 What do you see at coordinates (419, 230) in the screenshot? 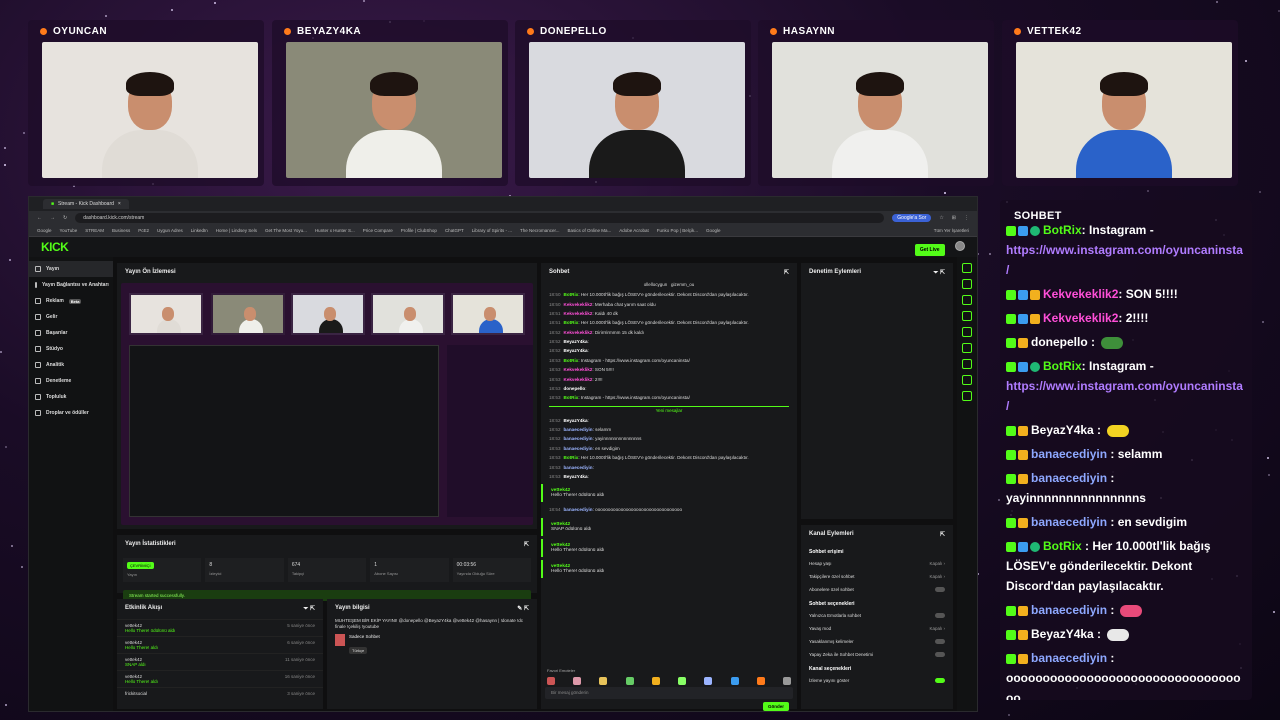
I see `bookmark-item: Profile | ClubShop` at bounding box center [419, 230].